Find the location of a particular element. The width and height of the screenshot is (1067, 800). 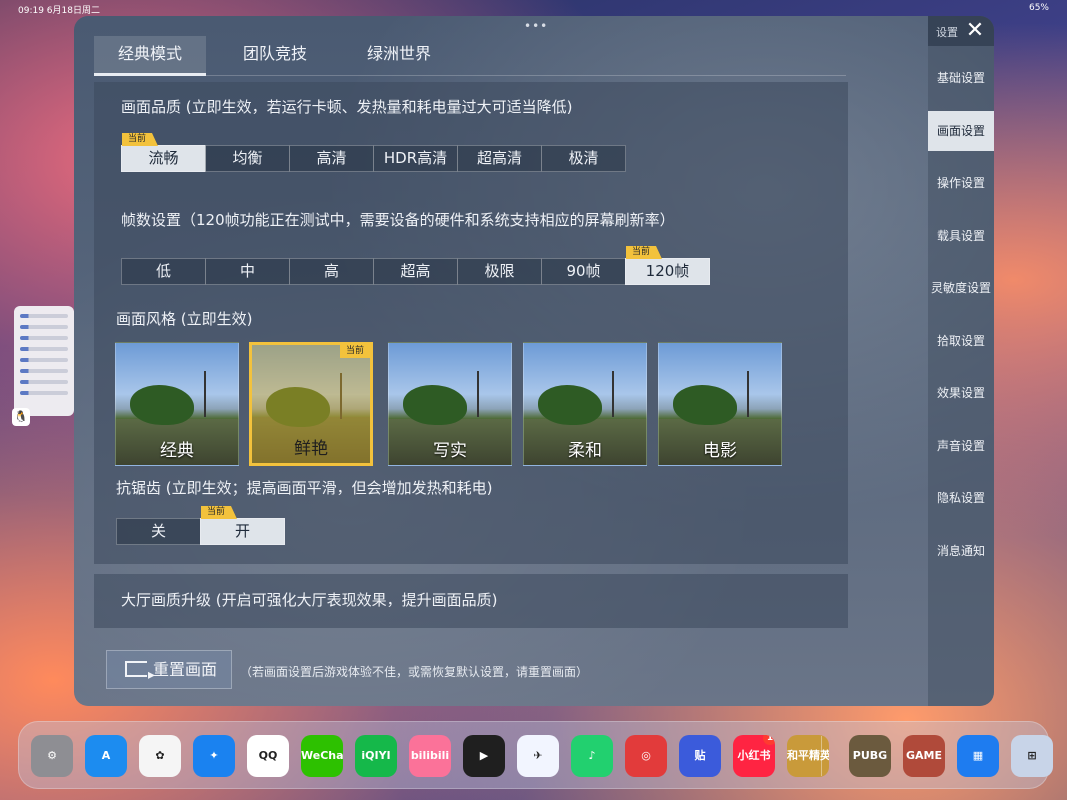

sidebar-item-graphics: 画面设置 is located at coordinates (961, 131).